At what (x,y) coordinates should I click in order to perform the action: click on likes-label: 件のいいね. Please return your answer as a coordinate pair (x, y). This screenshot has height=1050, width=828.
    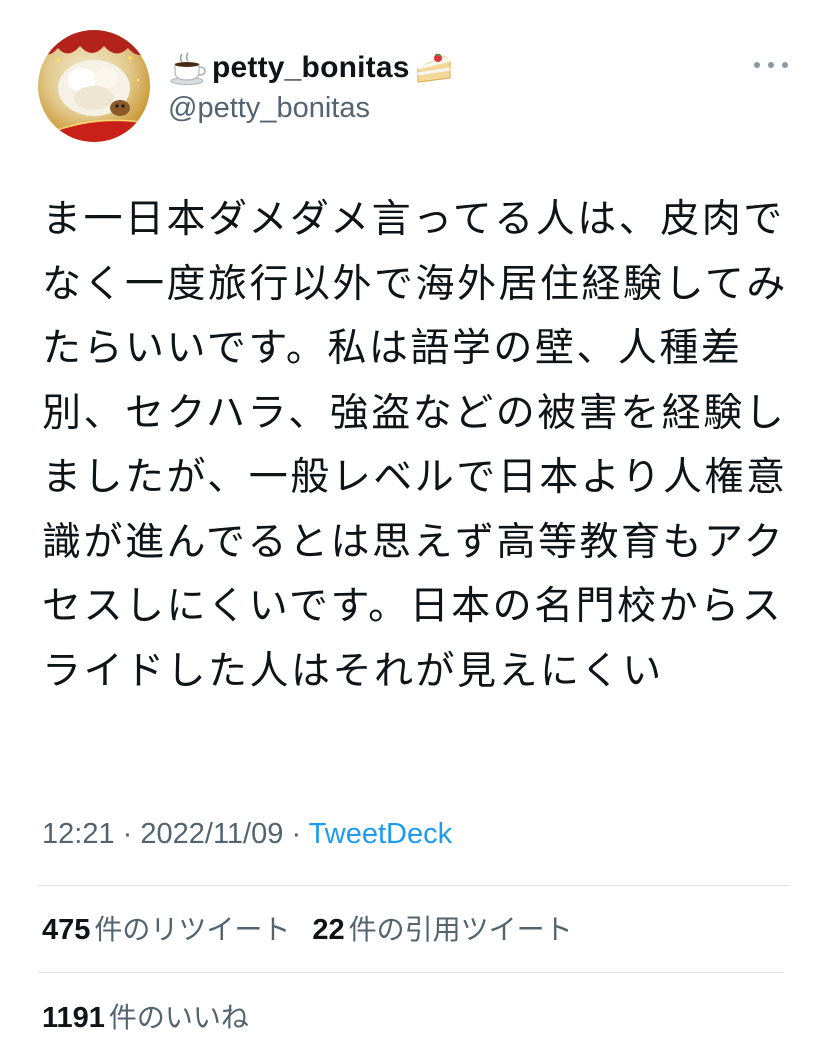
    Looking at the image, I should click on (178, 1017).